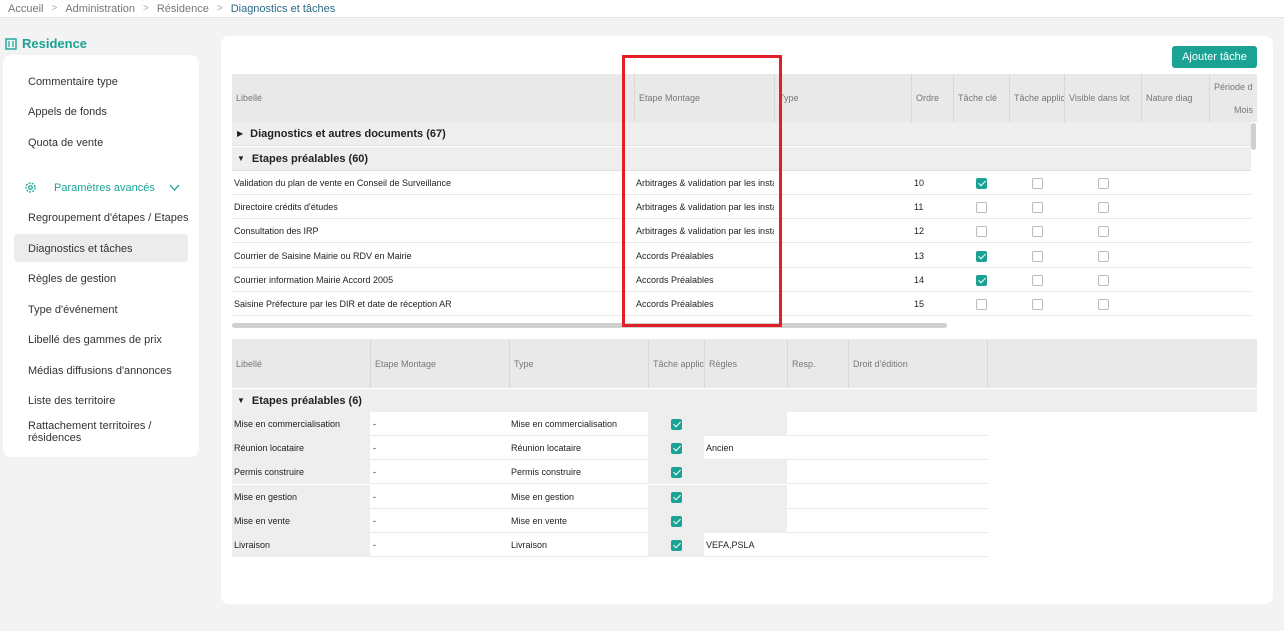 Image resolution: width=1284 pixels, height=631 pixels. What do you see at coordinates (252, 545) in the screenshot?
I see `cell-libelle: Livraison` at bounding box center [252, 545].